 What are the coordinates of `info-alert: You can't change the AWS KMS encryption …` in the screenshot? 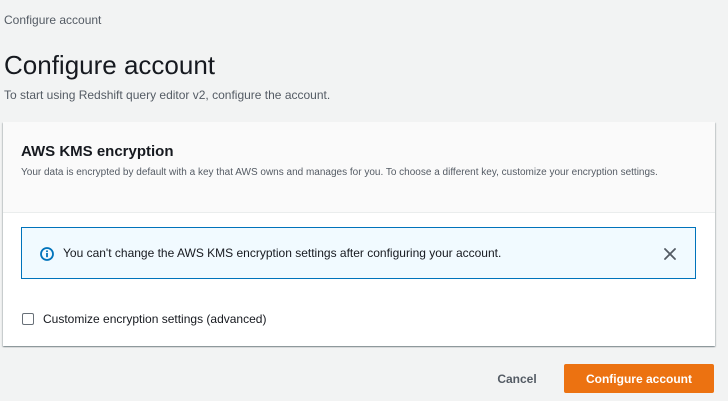 It's located at (358, 253).